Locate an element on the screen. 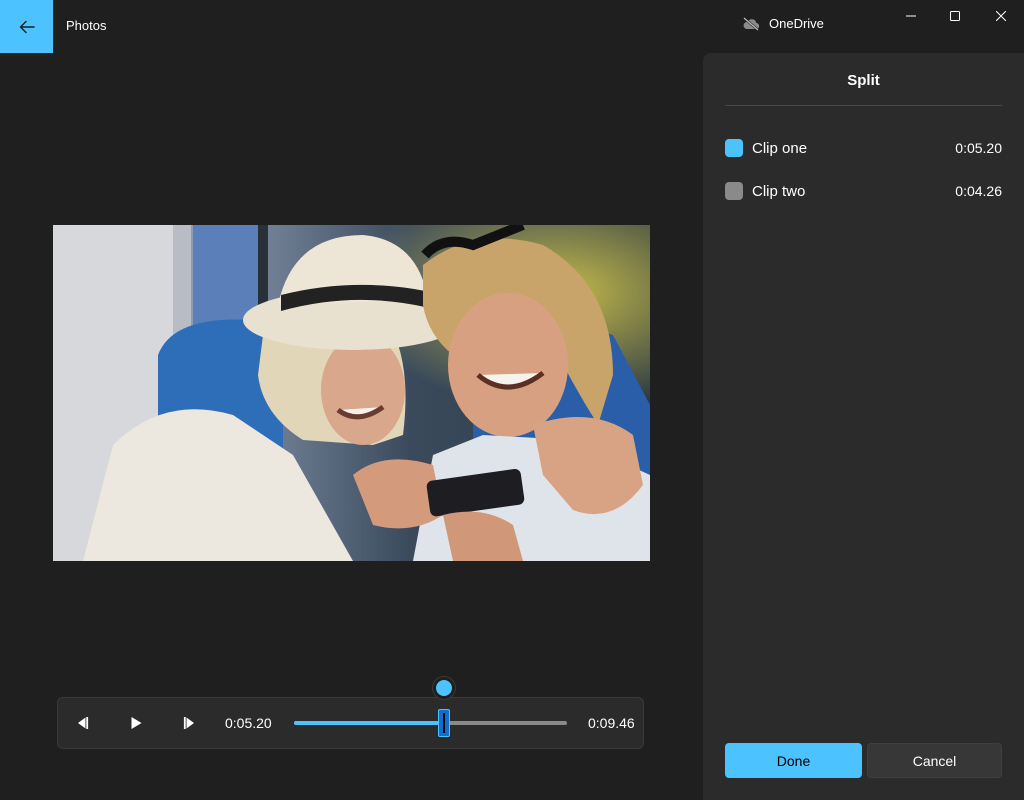 The width and height of the screenshot is (1024, 800). app-title: Photos is located at coordinates (86, 25).